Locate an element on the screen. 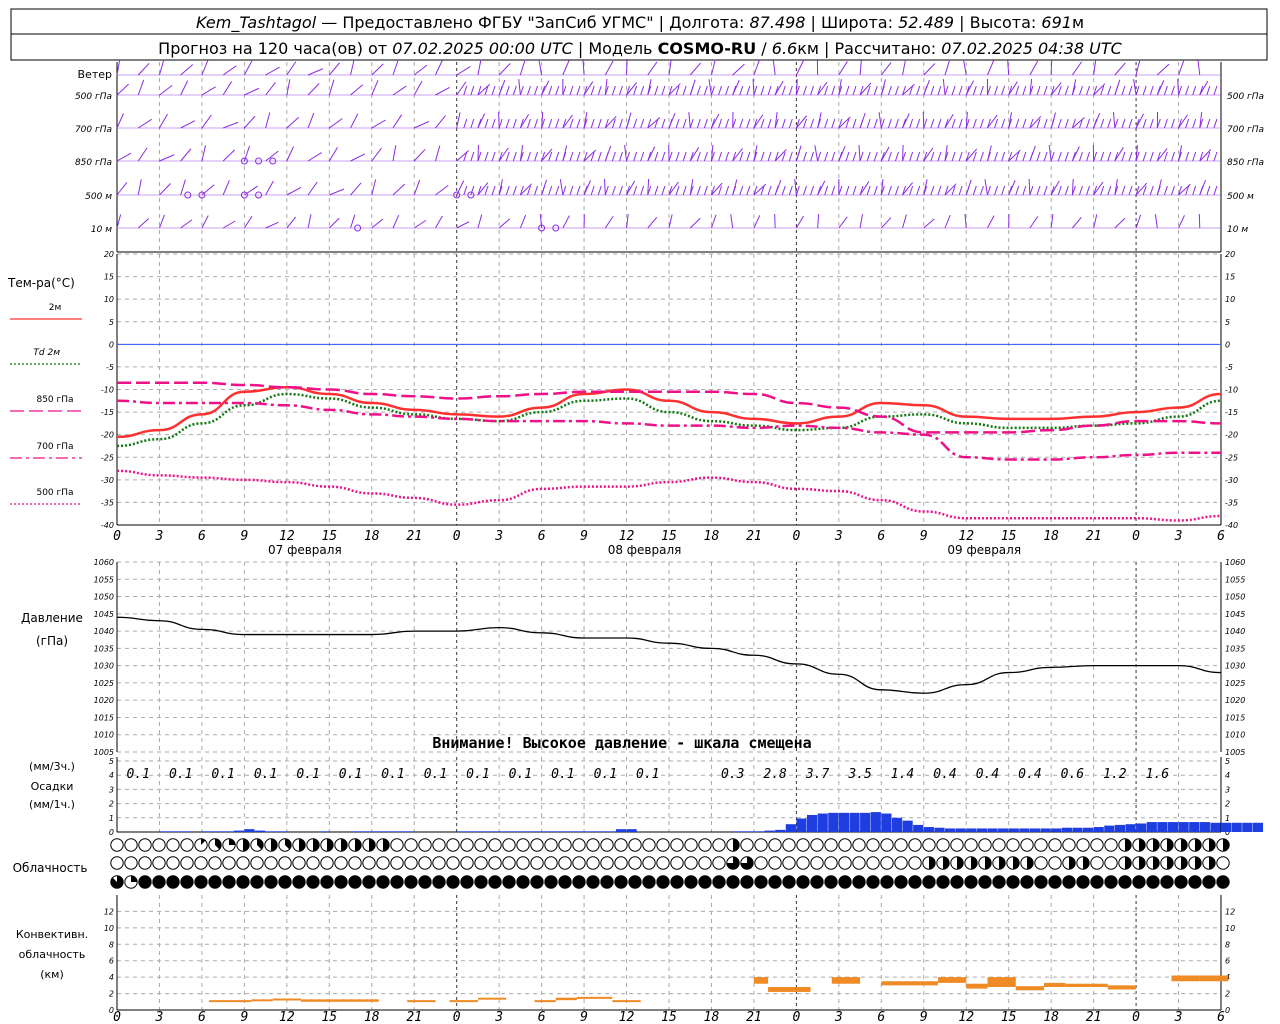 The image size is (1280, 1024). precip-ytick: 2 is located at coordinates (111, 804).